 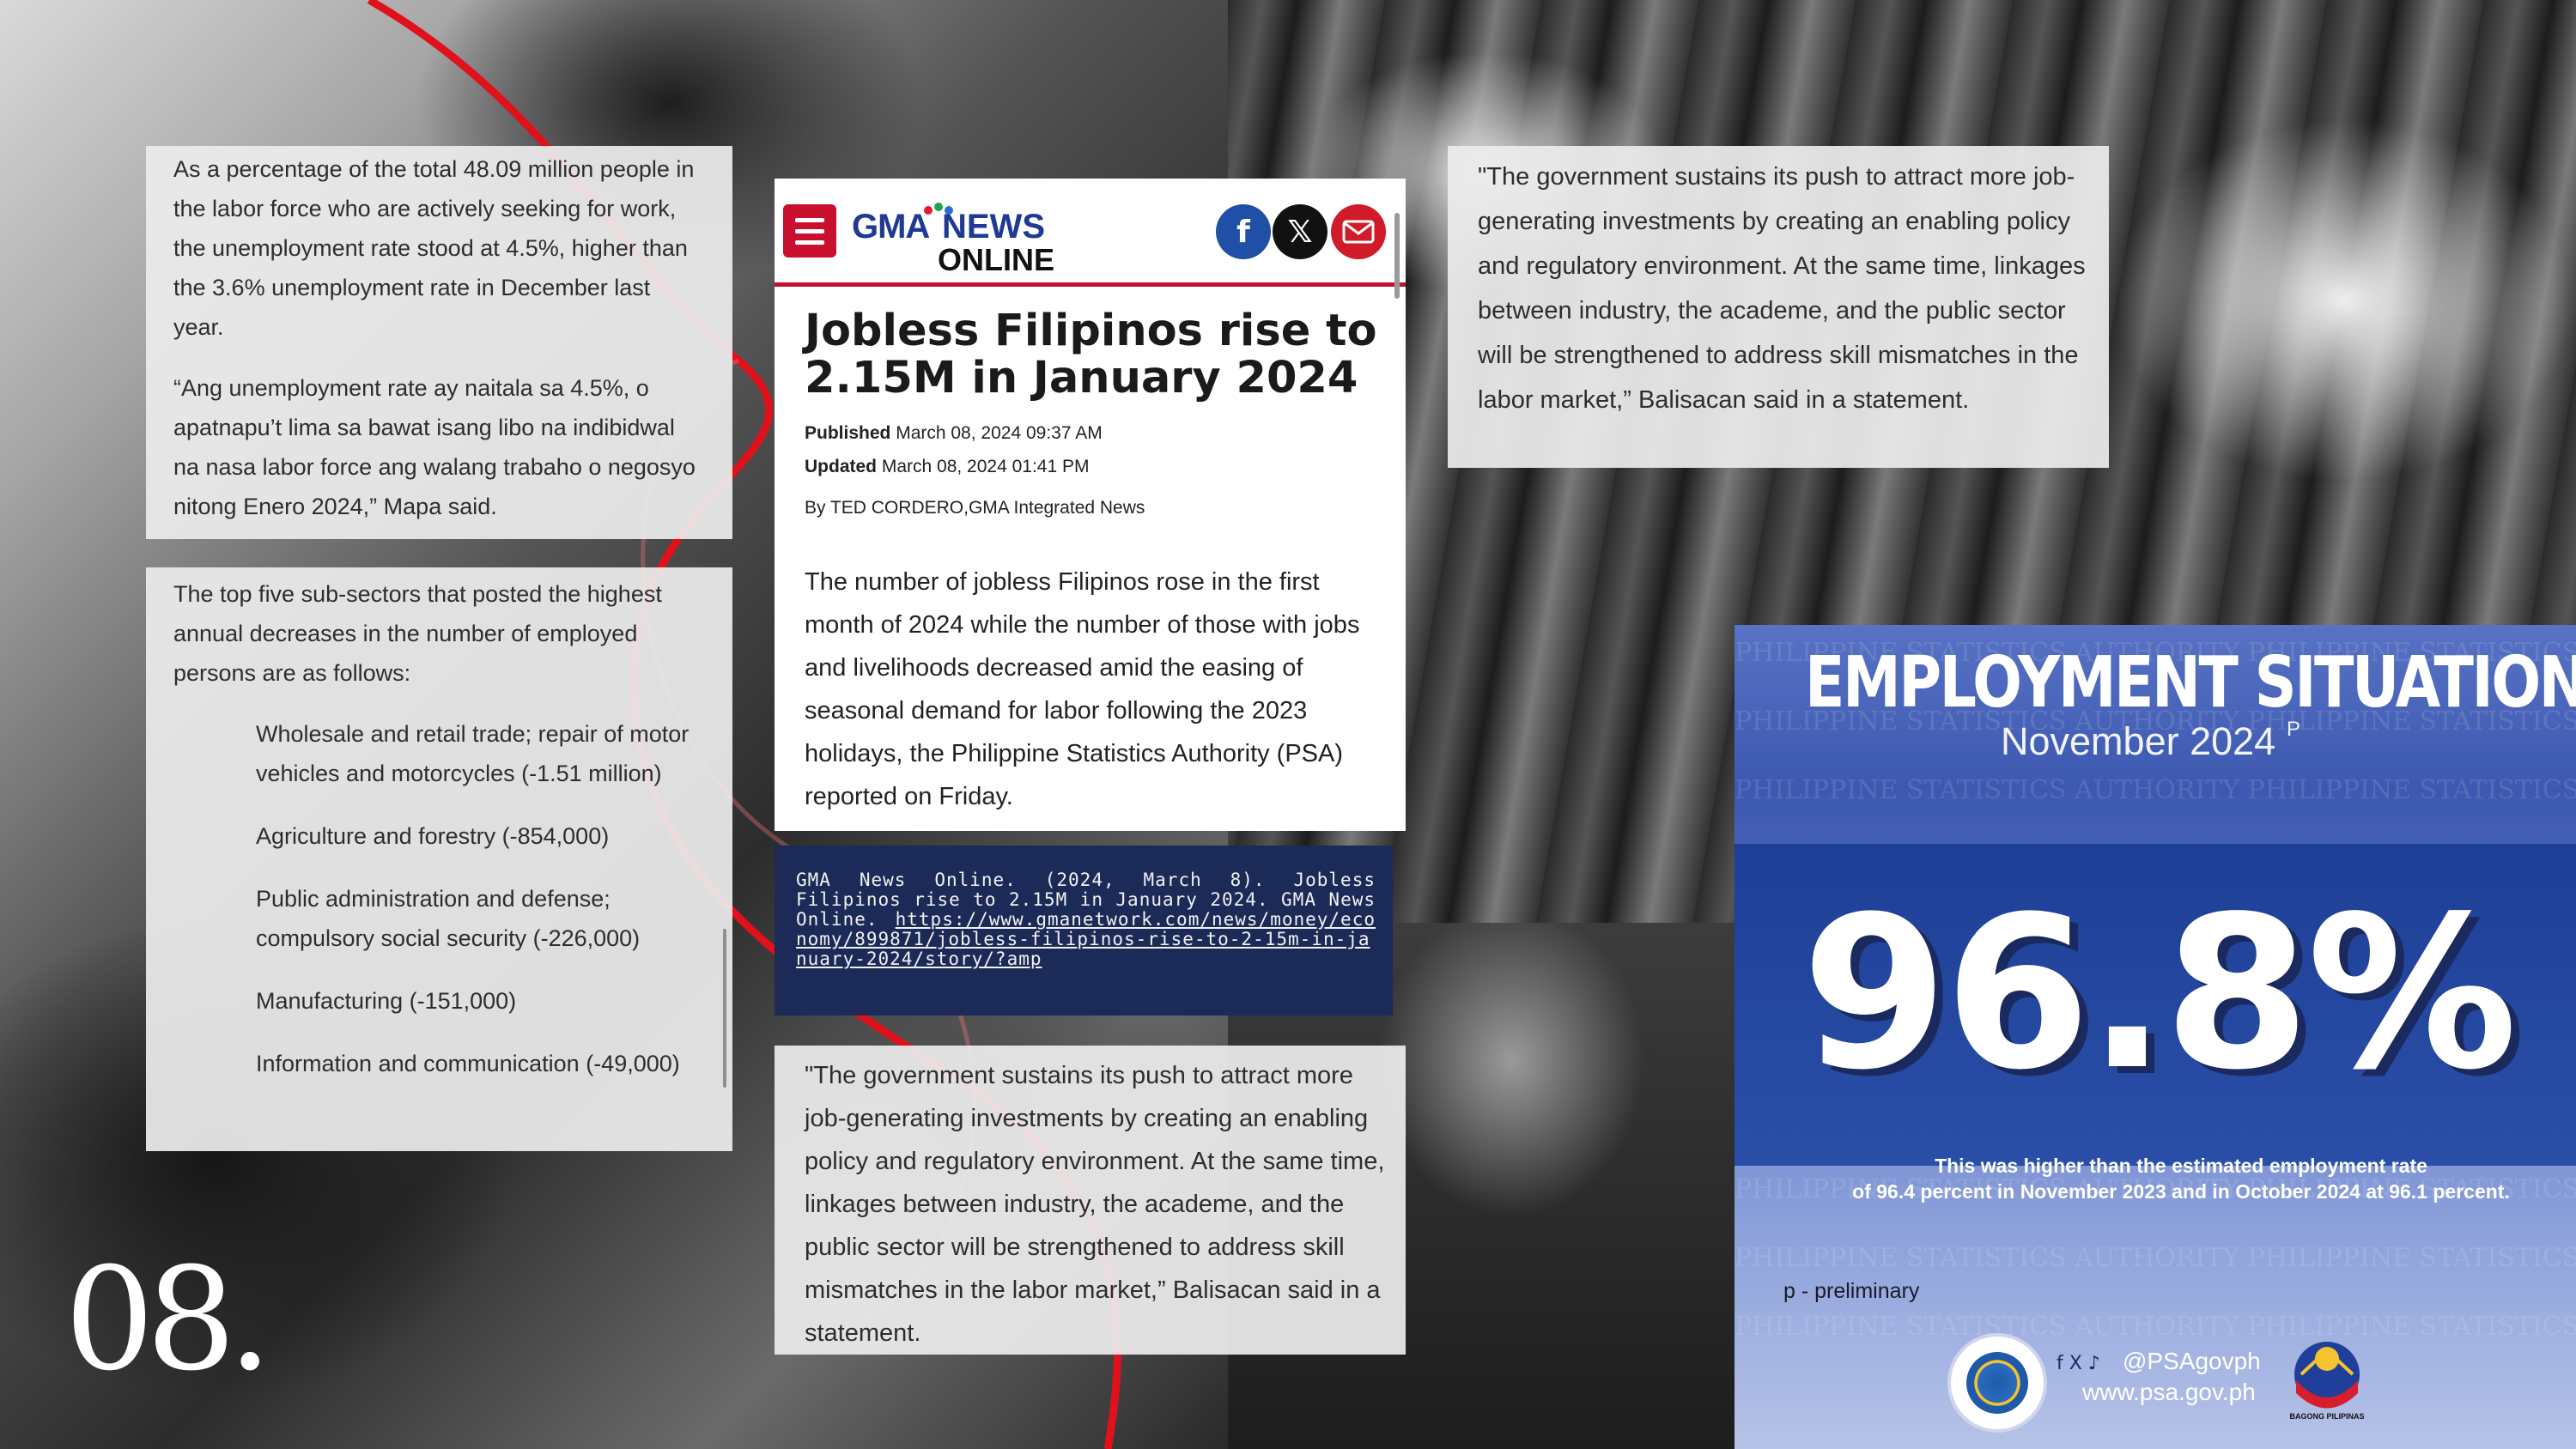 I want to click on employment-rate-value: 96.8%, so click(x=2159, y=993).